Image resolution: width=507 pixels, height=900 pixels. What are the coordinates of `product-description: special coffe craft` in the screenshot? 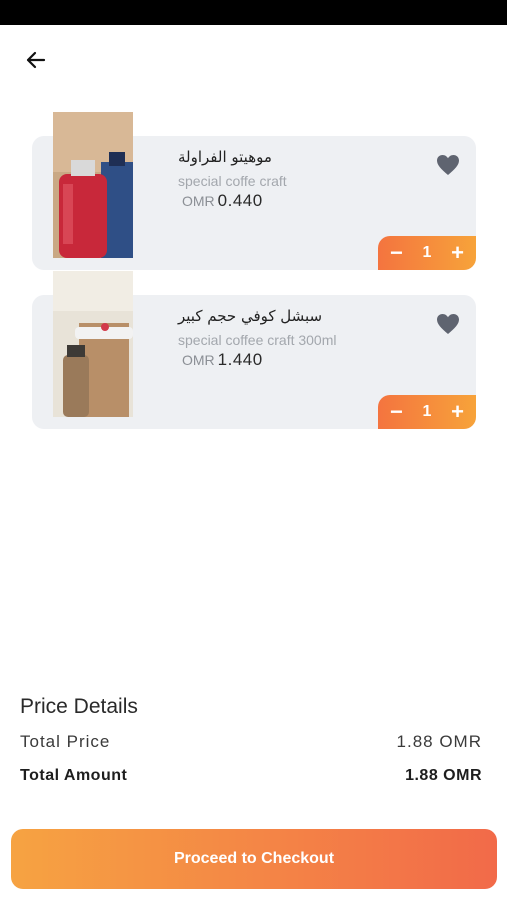 It's located at (232, 181).